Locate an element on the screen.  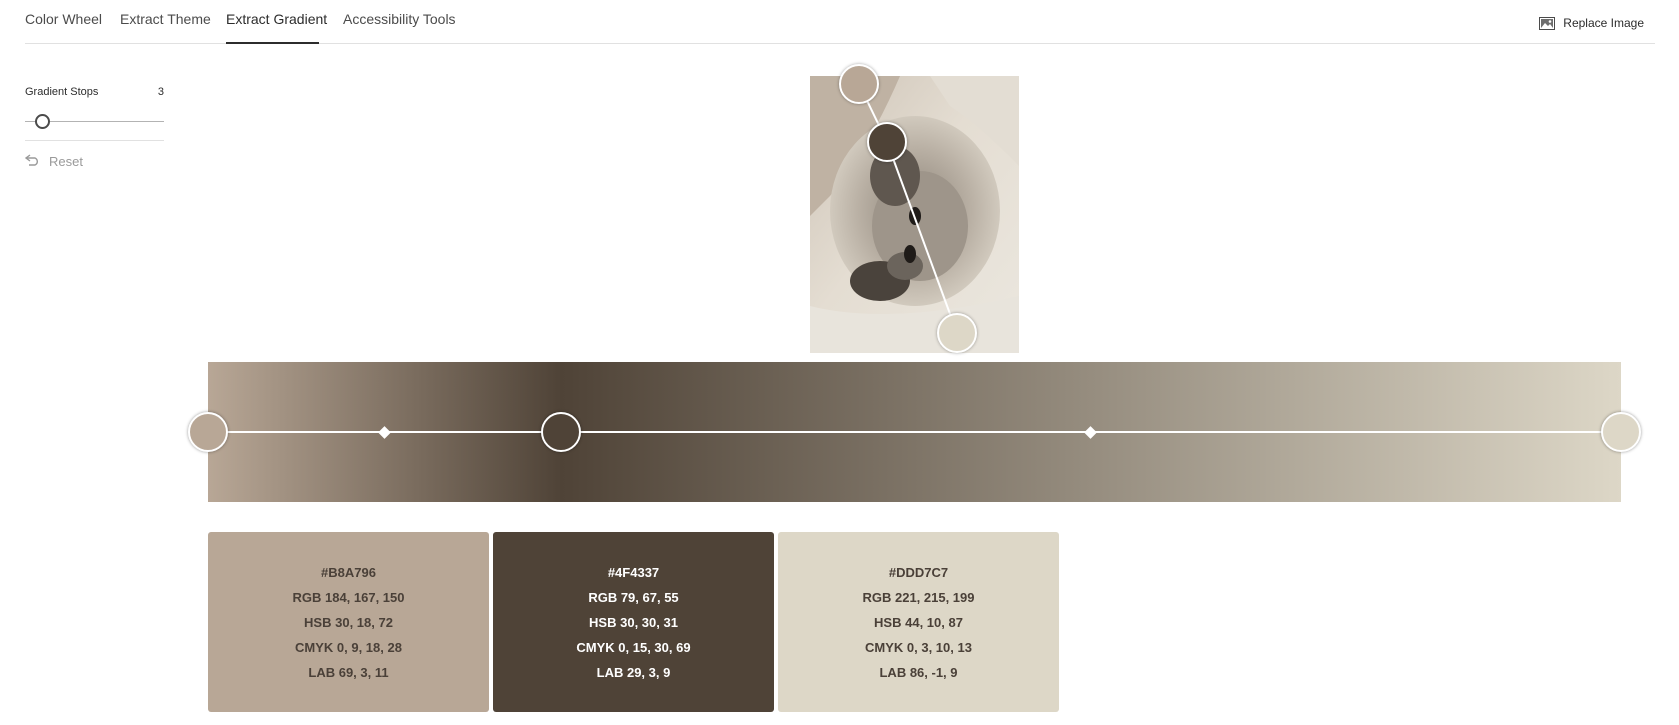
tab-accessibility-tools: Accessibility Tools is located at coordinates (399, 19).